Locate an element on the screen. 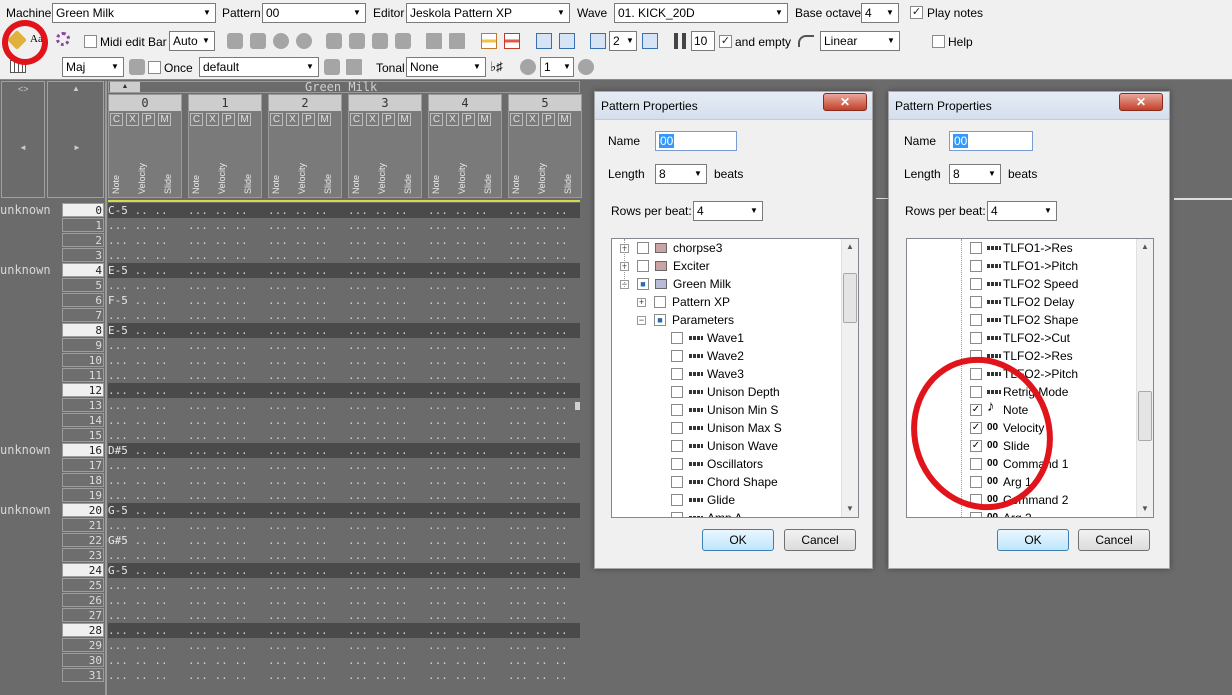  tree-checkbox: ■ is located at coordinates (643, 284).